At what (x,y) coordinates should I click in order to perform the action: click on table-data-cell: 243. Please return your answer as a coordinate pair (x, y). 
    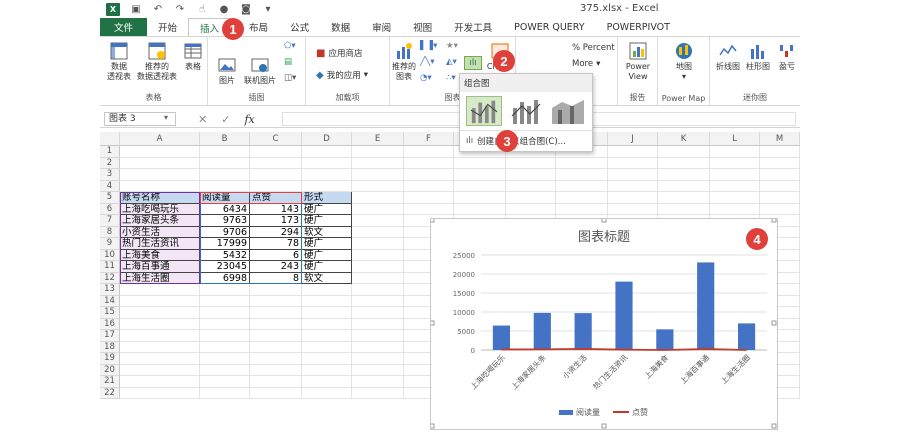
    Looking at the image, I should click on (276, 267).